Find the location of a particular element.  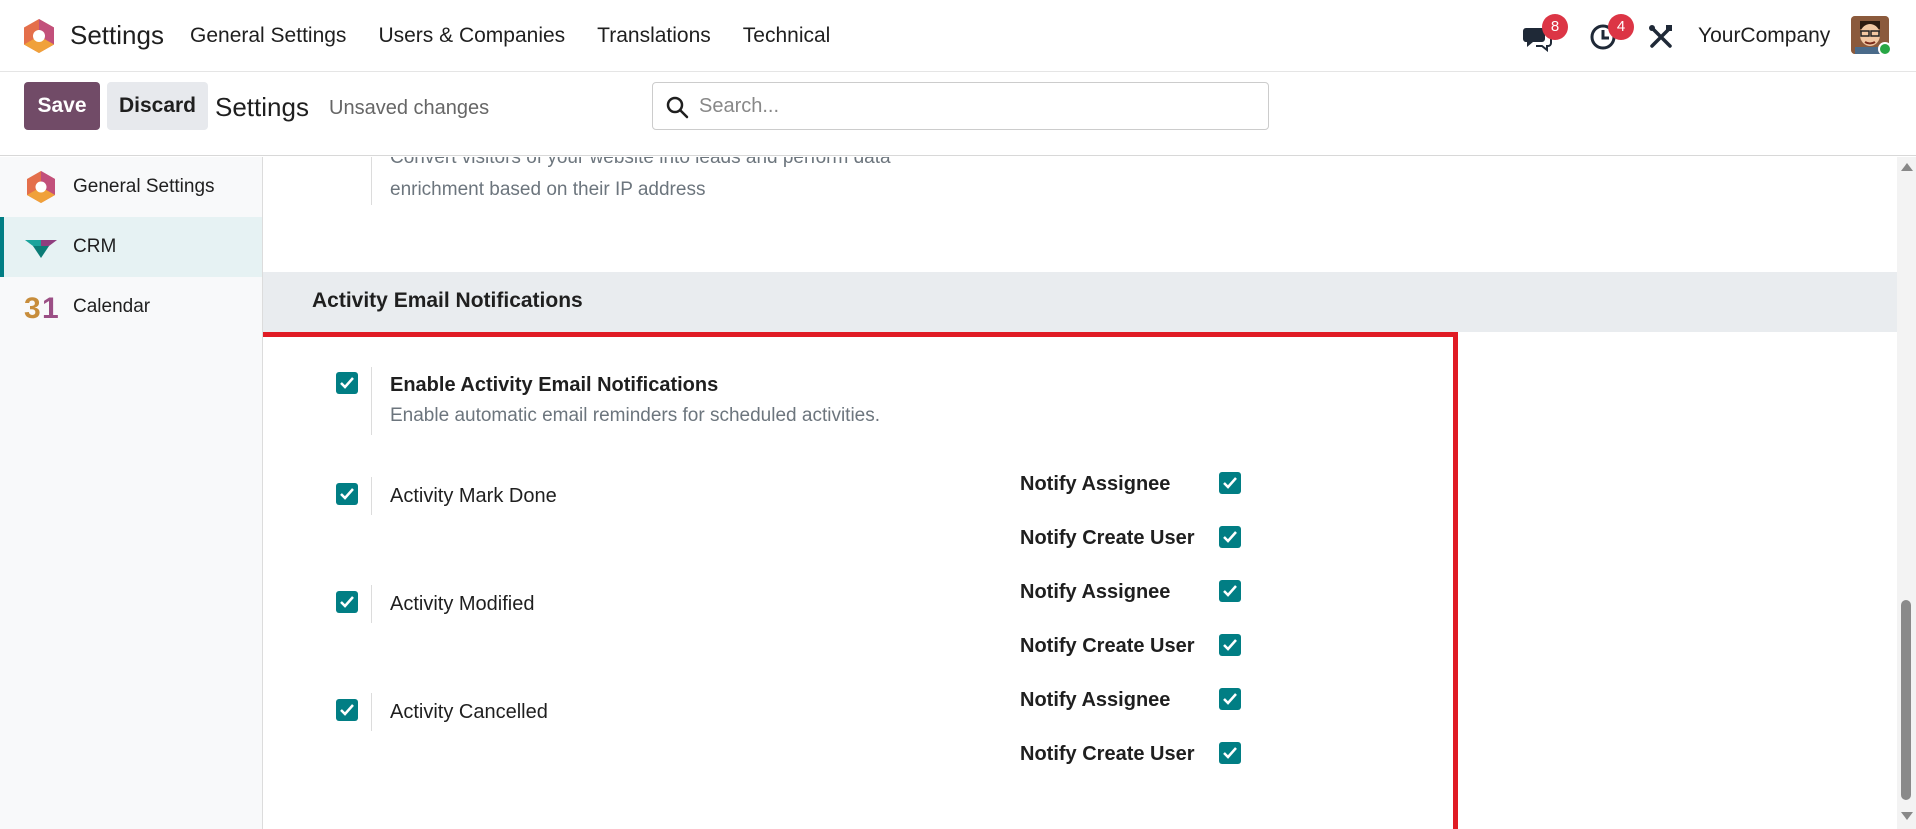

systray: 8 4 YourCompany is located at coordinates (1706, 36).